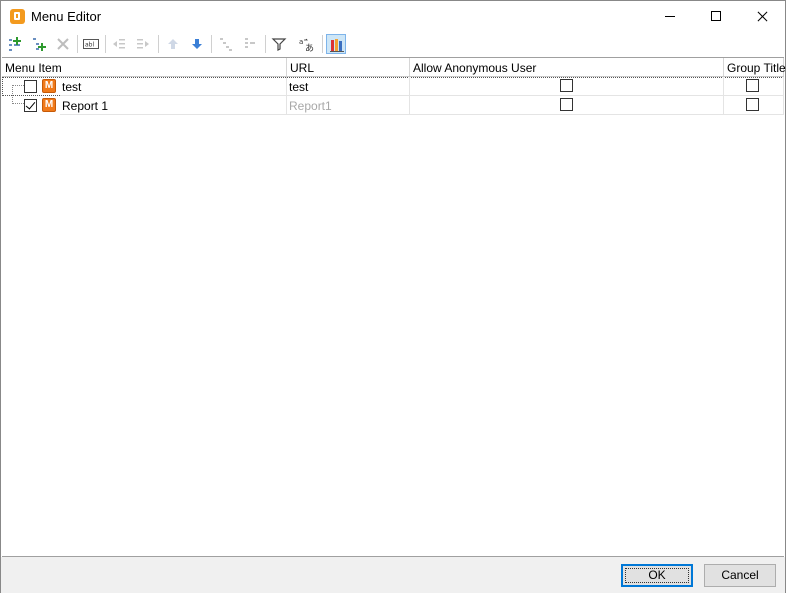  Describe the element at coordinates (670, 16) in the screenshot. I see `minimize-button` at that location.